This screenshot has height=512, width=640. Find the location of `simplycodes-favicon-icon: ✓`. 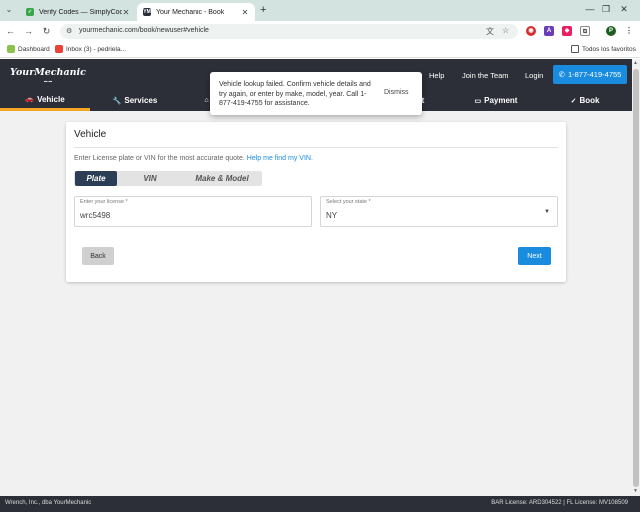

simplycodes-favicon-icon: ✓ is located at coordinates (30, 12).